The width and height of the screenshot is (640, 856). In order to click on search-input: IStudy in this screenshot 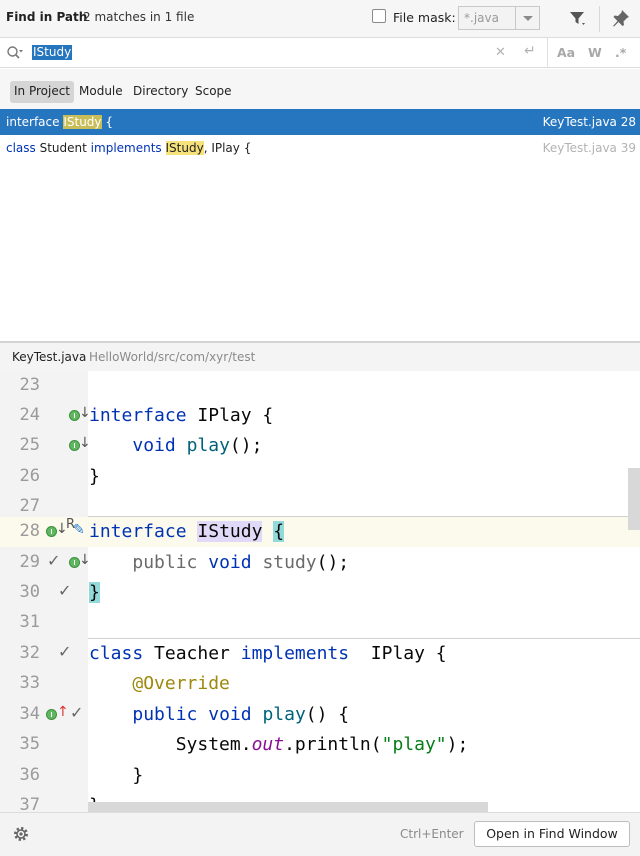, I will do `click(52, 52)`.